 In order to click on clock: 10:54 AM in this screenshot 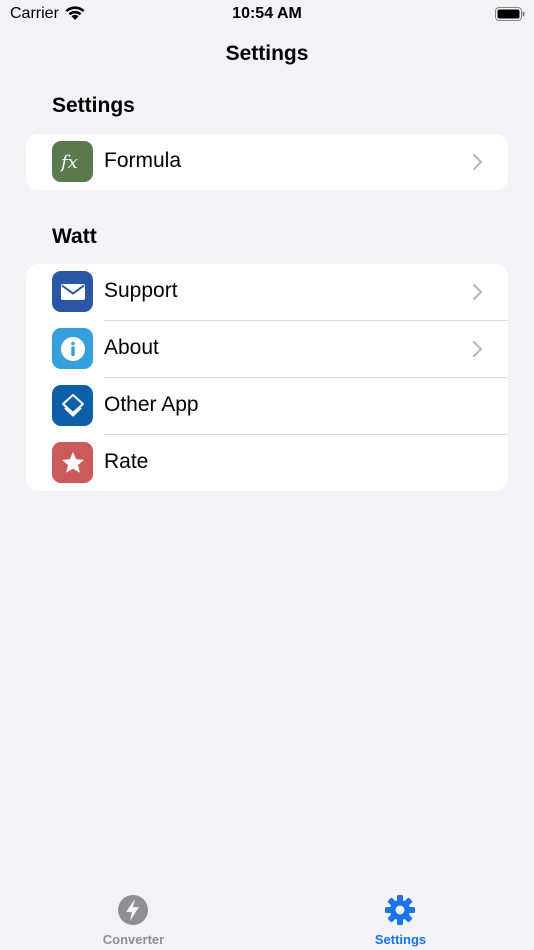, I will do `click(267, 13)`.